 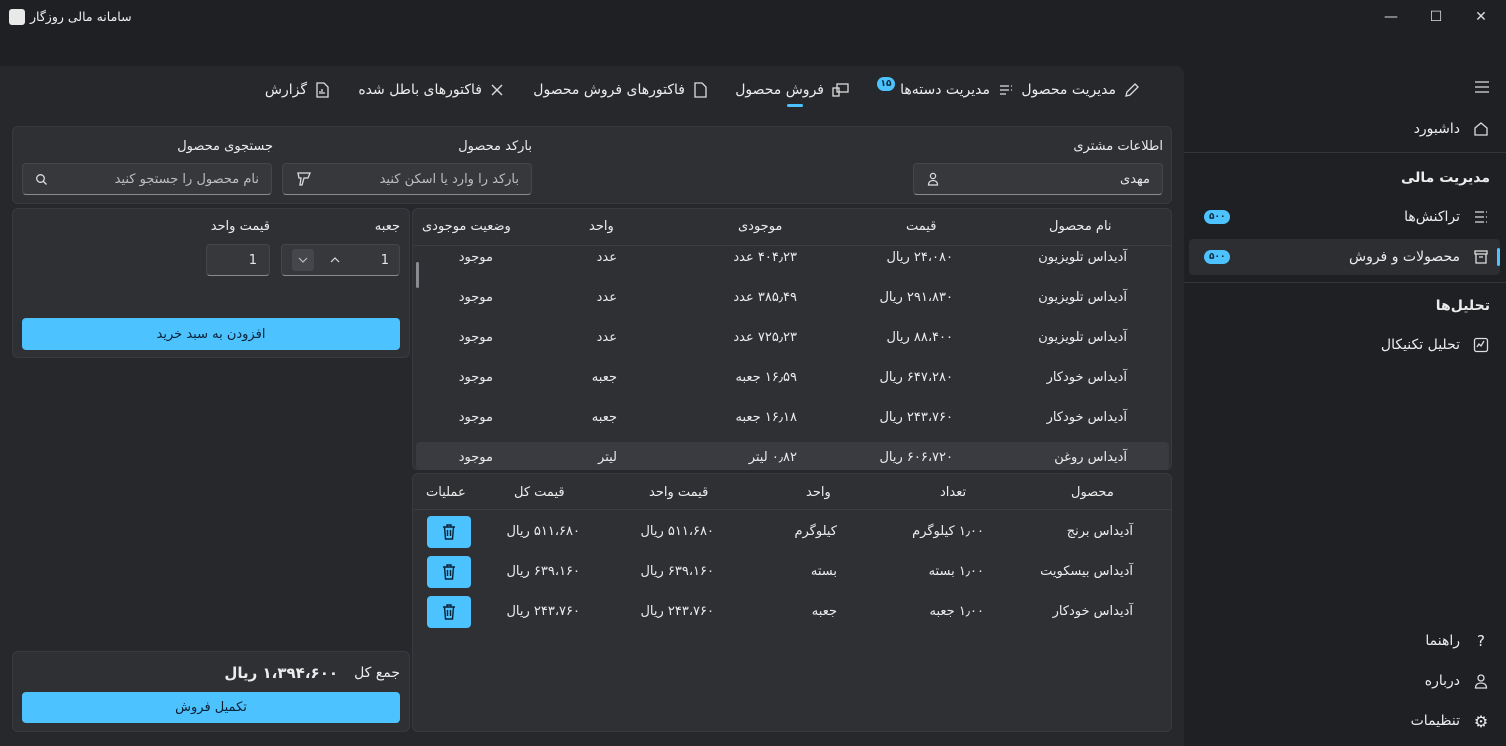 I want to click on cart-col-qty: تعداد, so click(x=953, y=492).